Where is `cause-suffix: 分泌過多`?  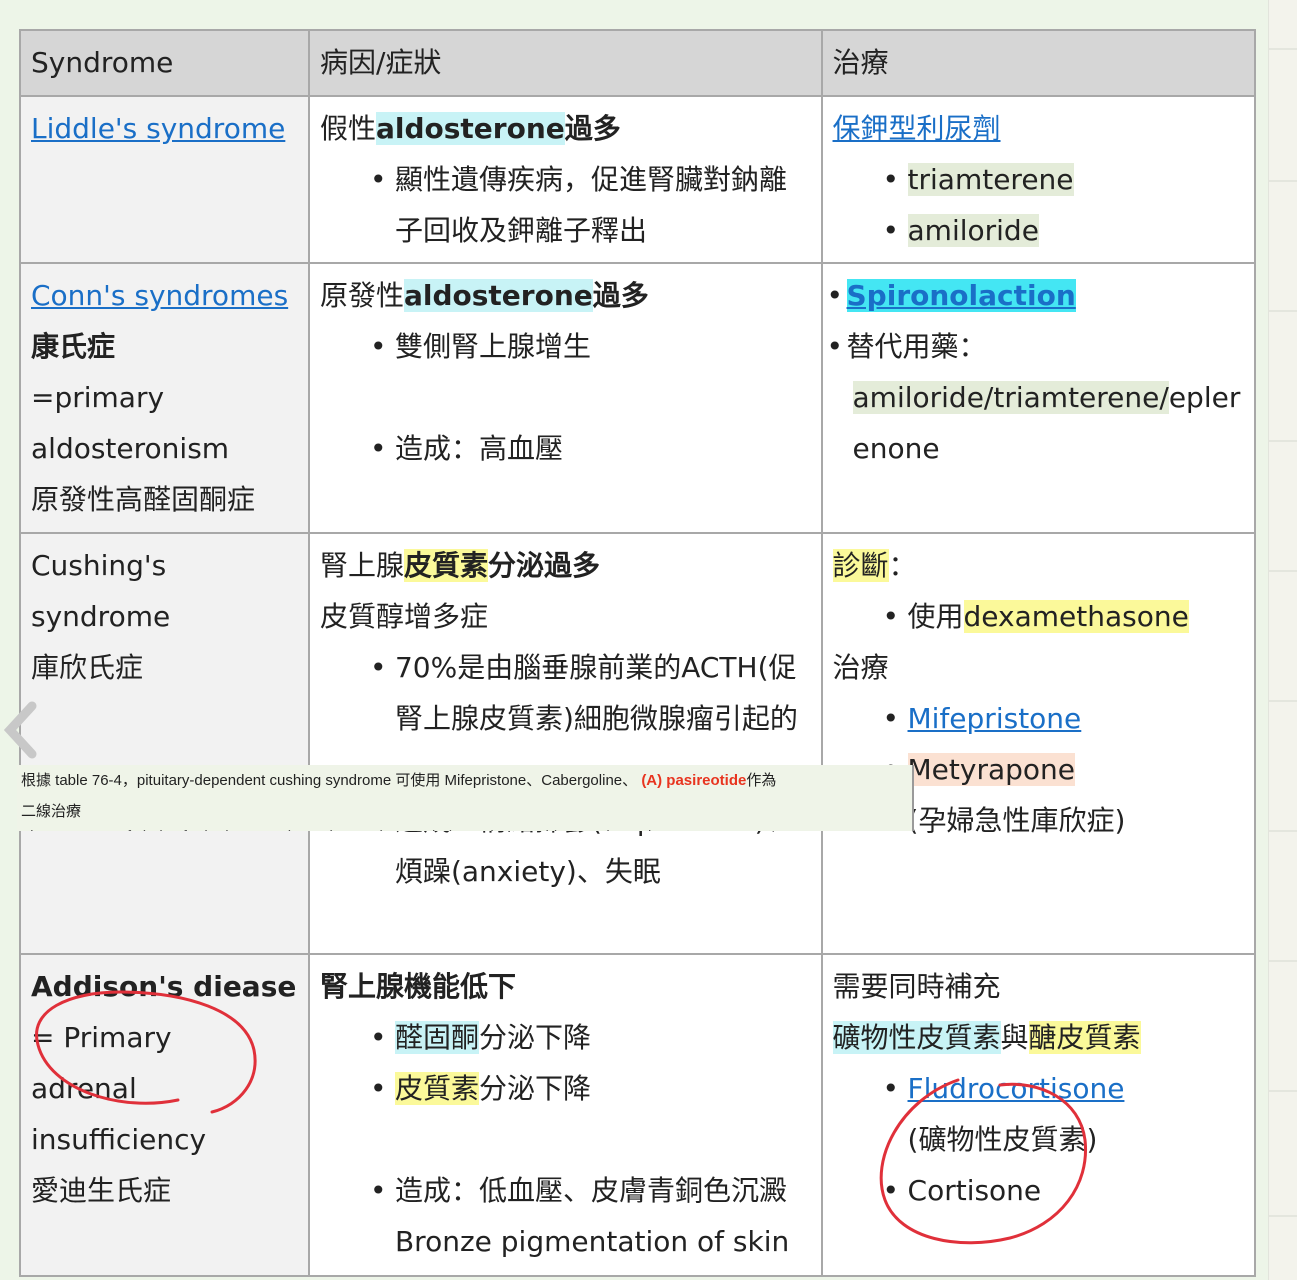
cause-suffix: 分泌過多 is located at coordinates (544, 565).